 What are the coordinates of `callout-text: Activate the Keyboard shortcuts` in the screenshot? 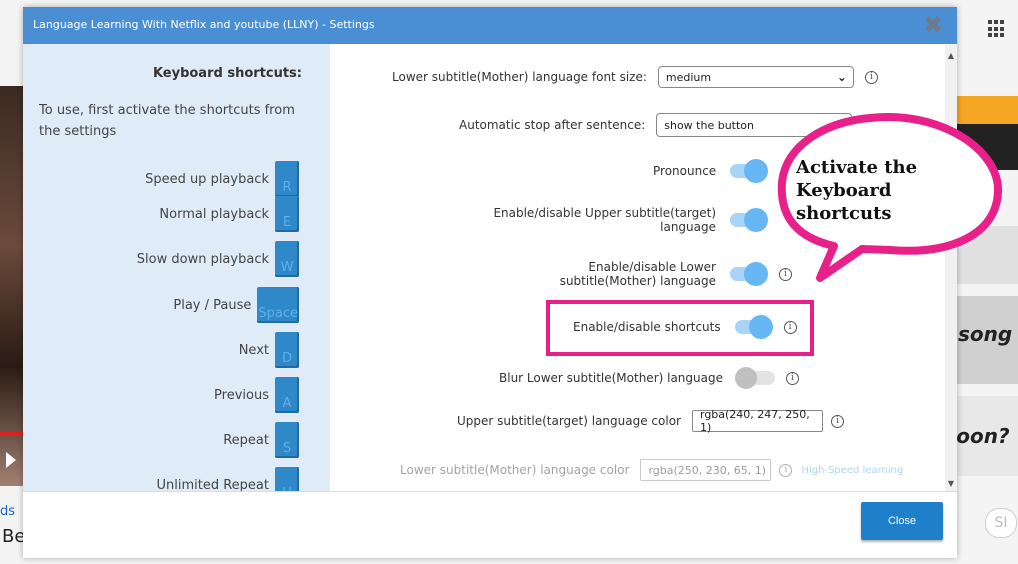 It's located at (856, 190).